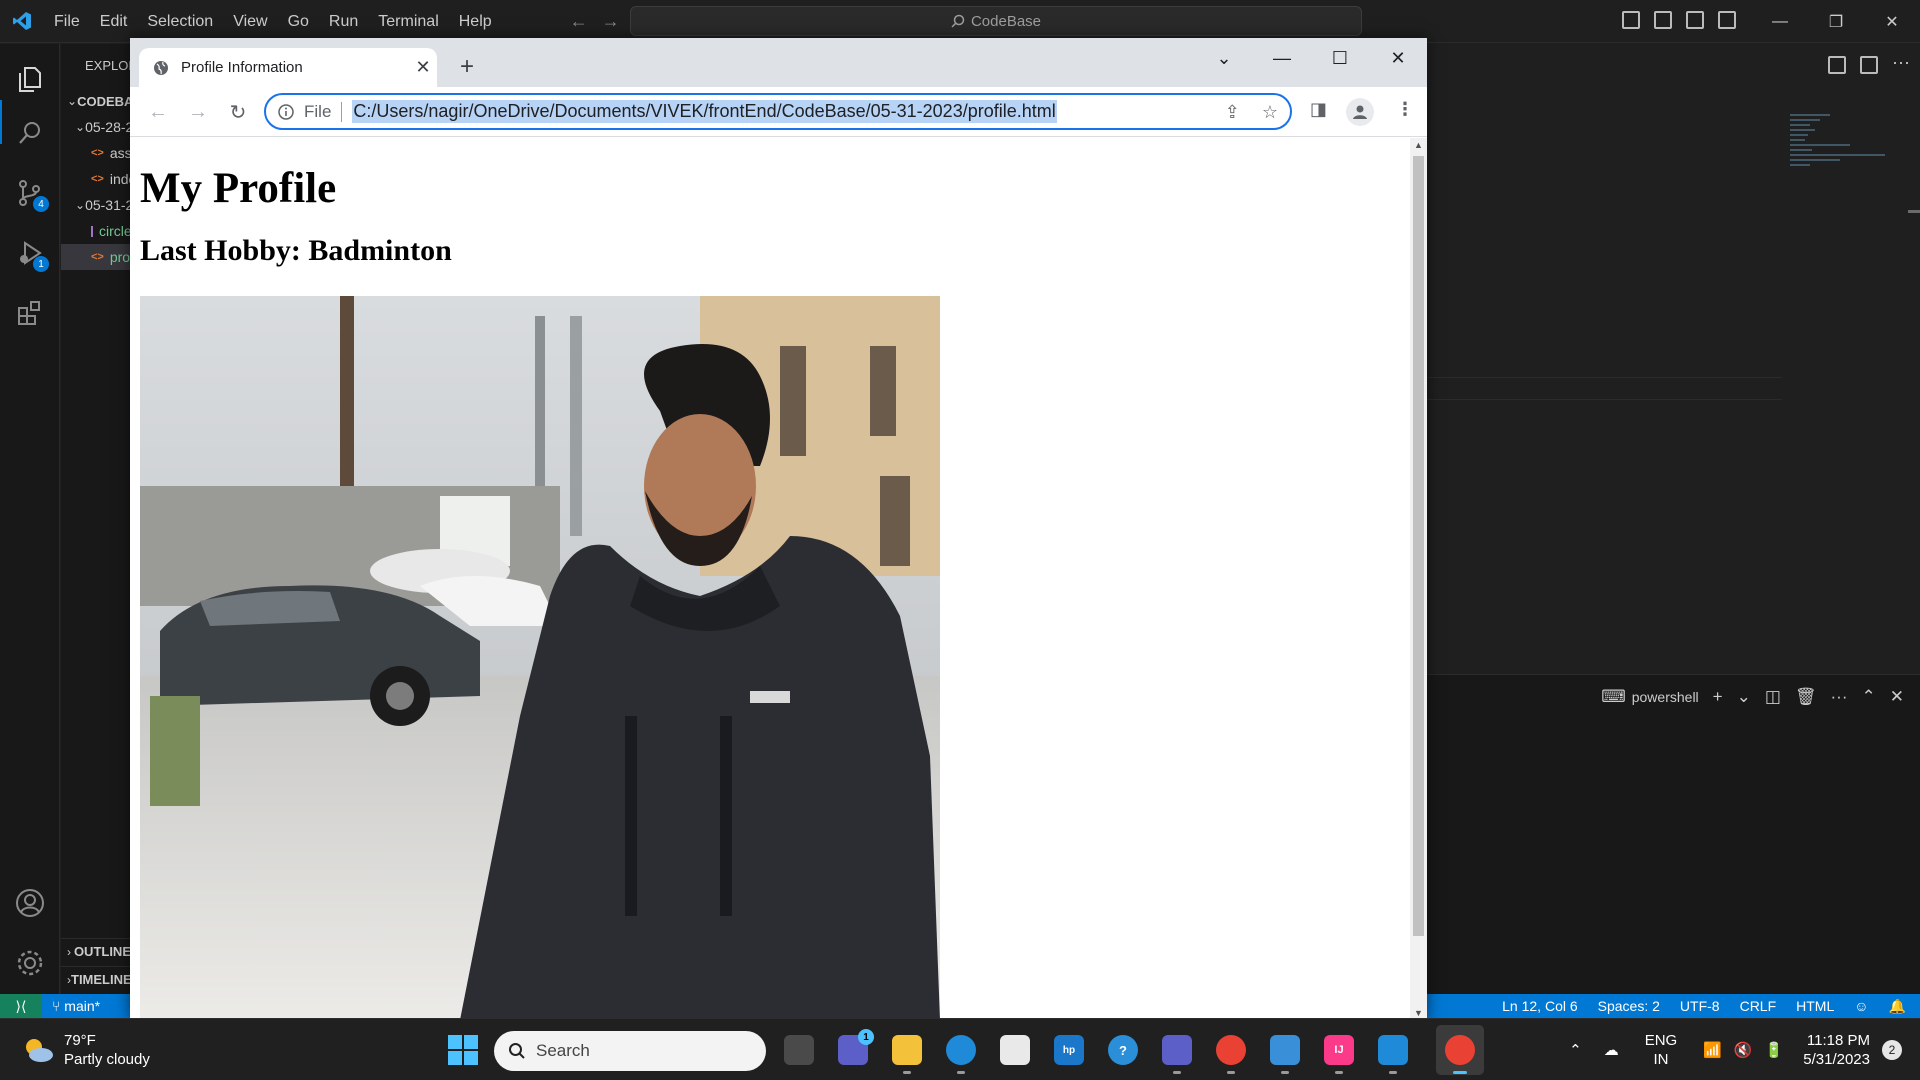  What do you see at coordinates (250, 21) in the screenshot?
I see `menu-view: View` at bounding box center [250, 21].